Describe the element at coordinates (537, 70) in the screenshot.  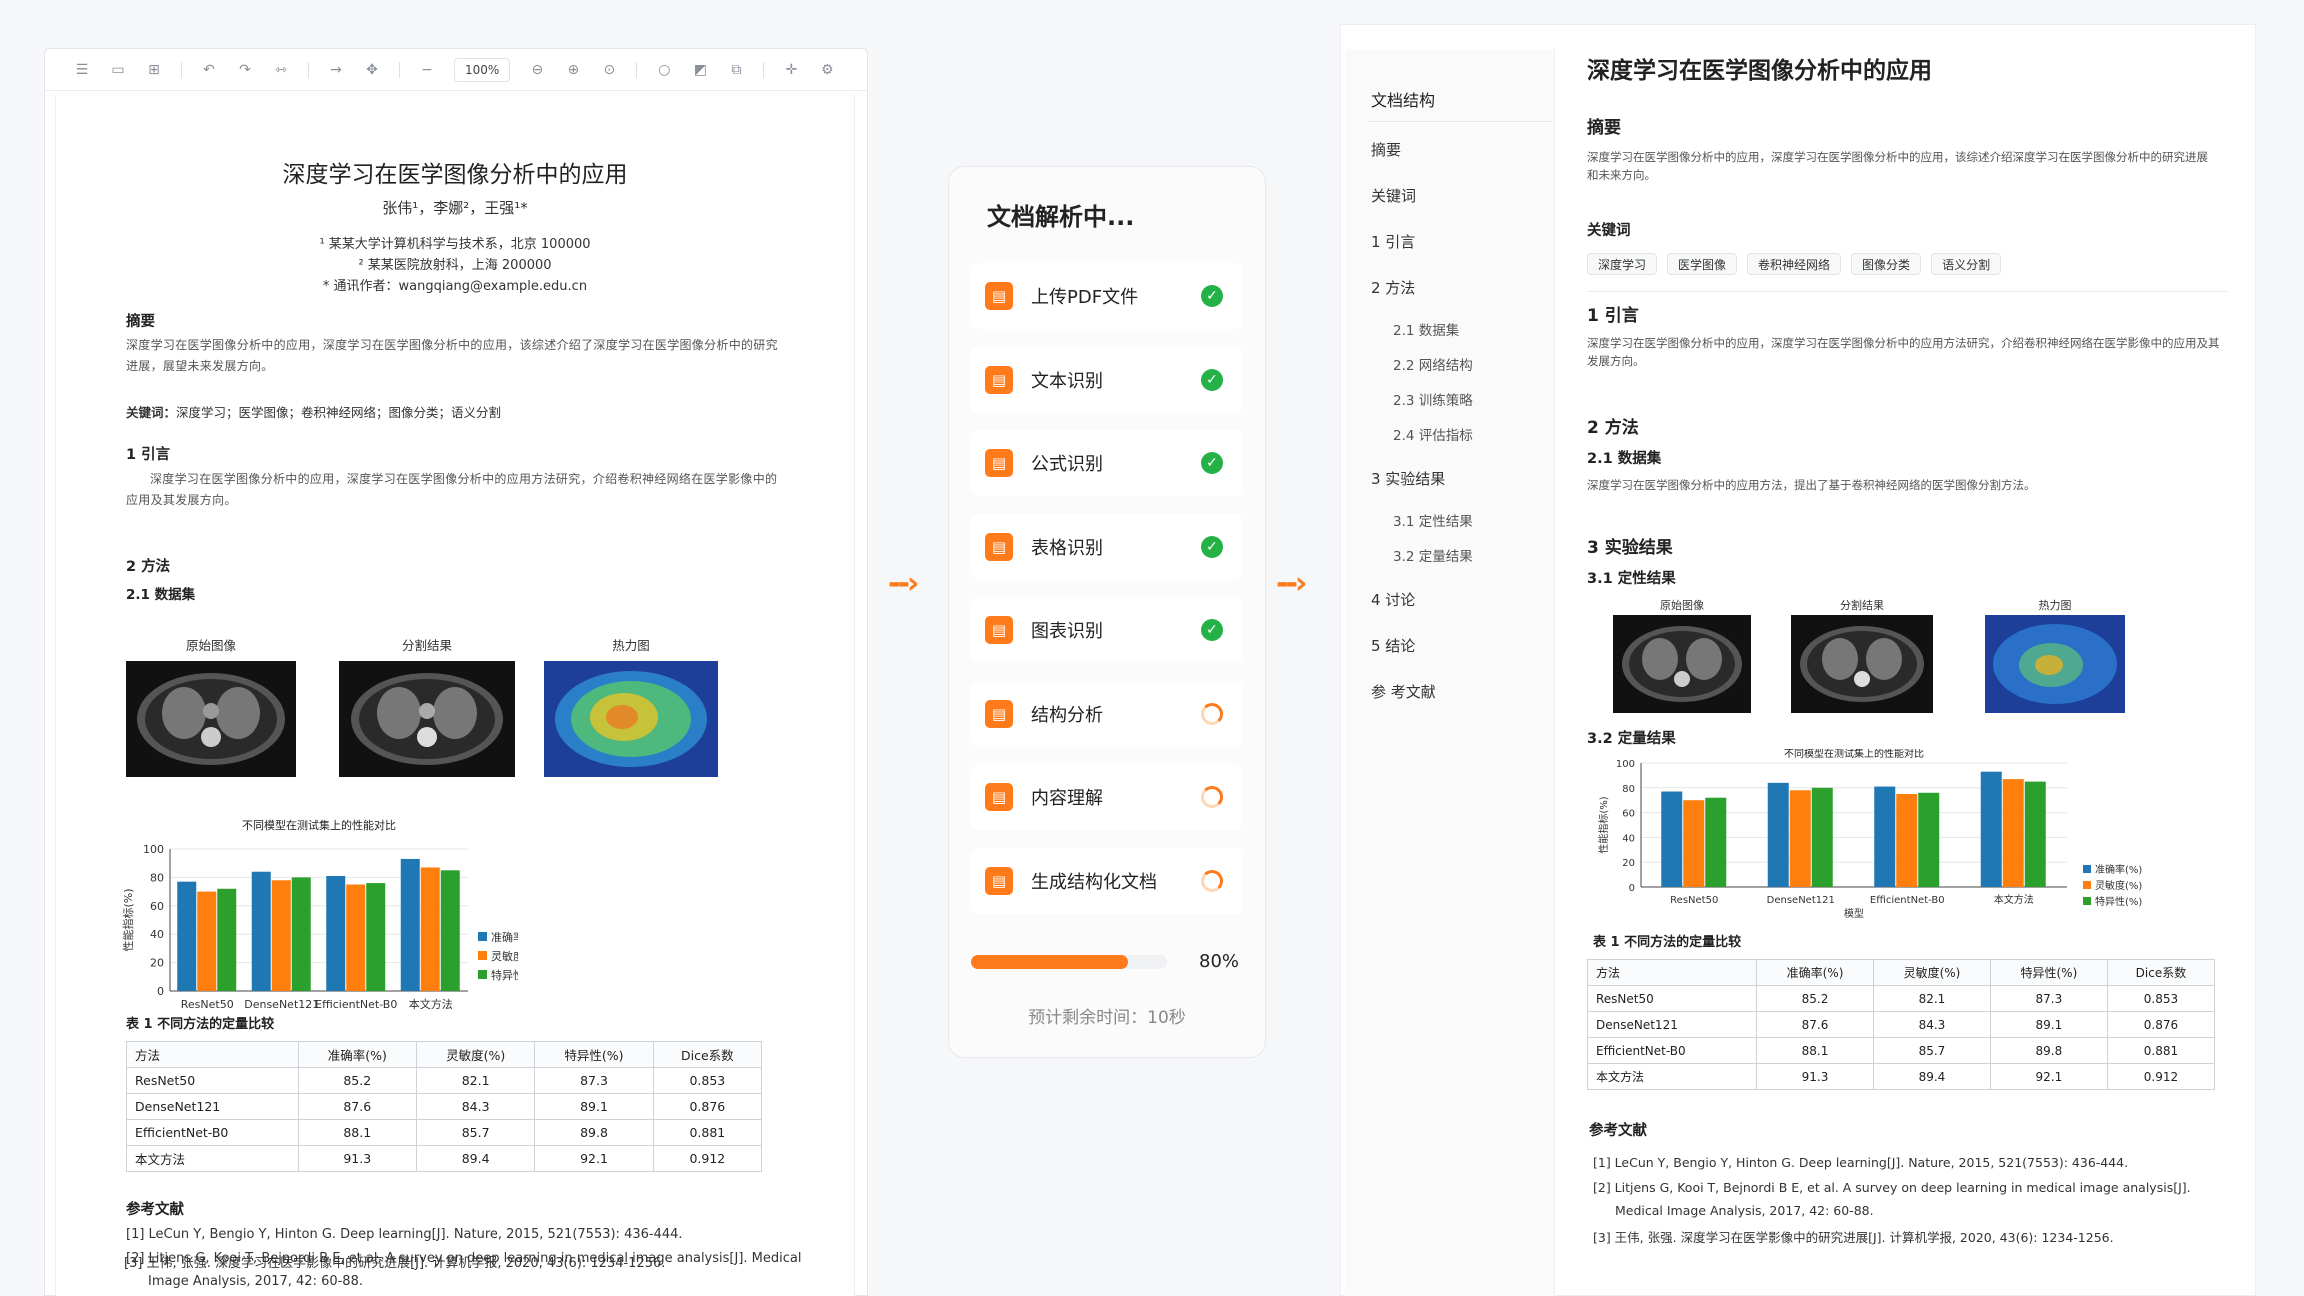
I see `zoom-out-icon: ⊖` at that location.